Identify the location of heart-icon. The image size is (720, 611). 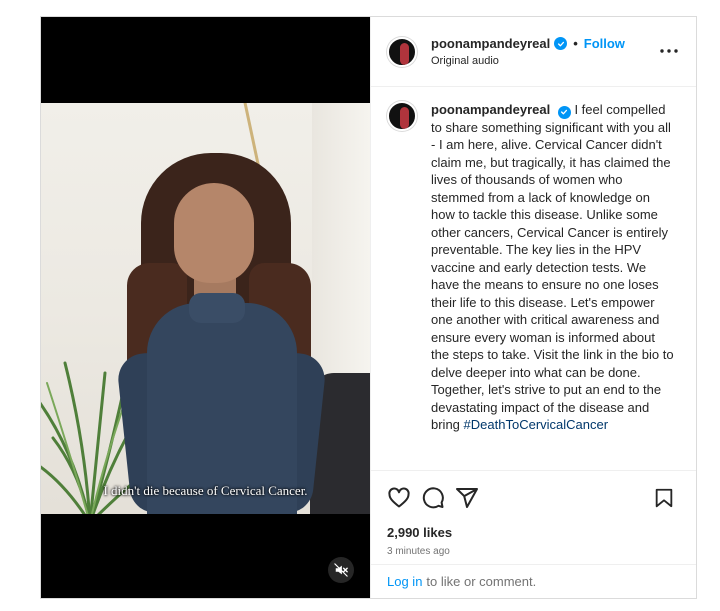
(399, 497).